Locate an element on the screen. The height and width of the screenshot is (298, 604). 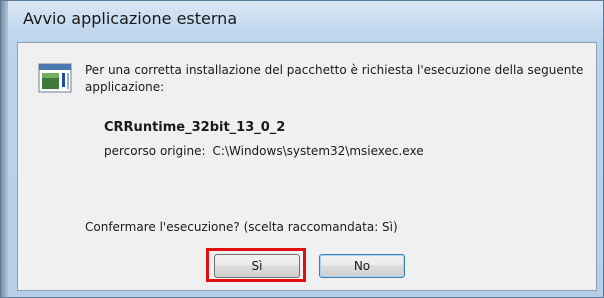
no-button: No is located at coordinates (362, 266).